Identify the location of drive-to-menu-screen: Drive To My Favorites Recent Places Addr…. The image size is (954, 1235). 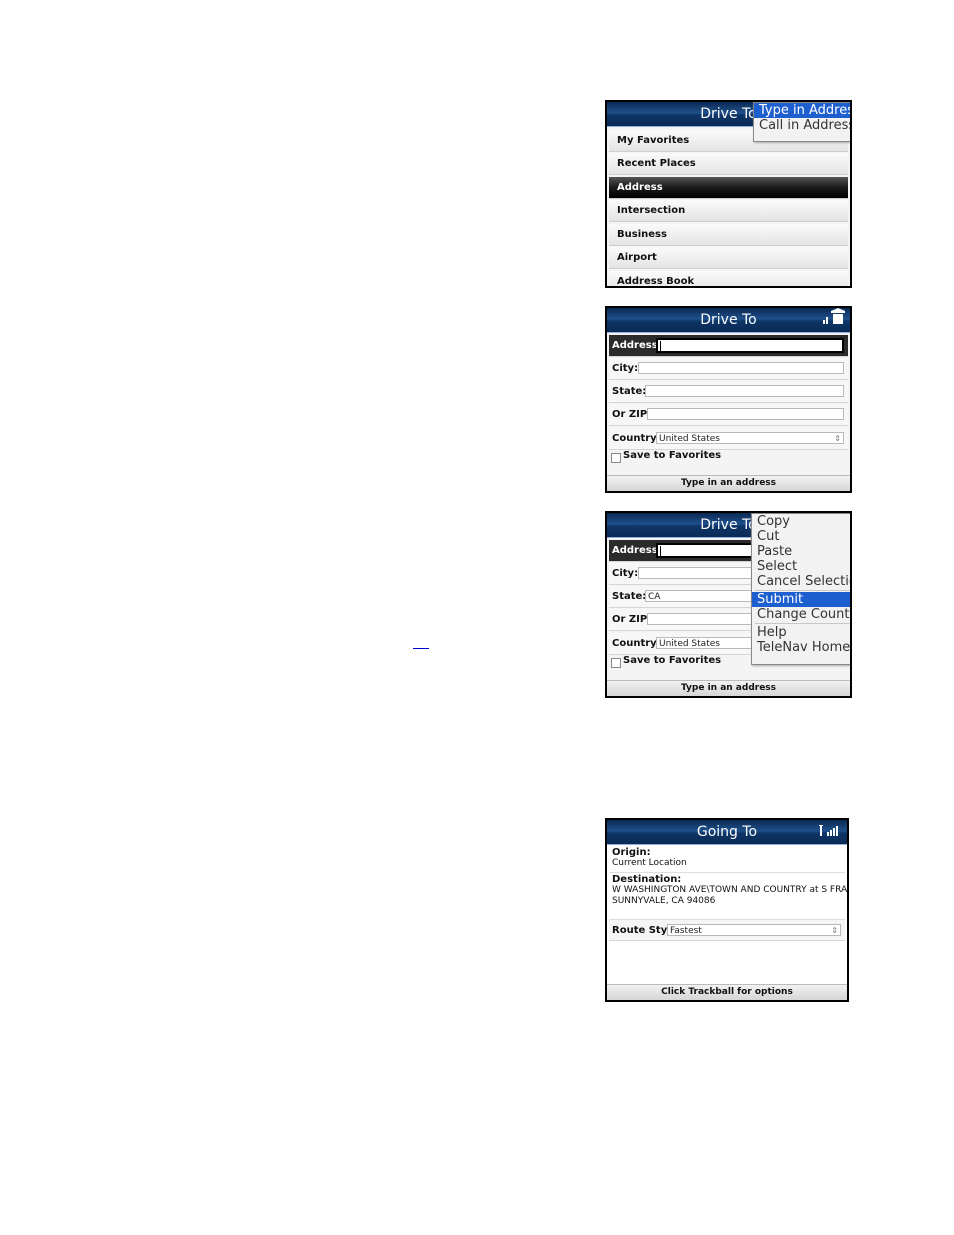
(728, 194).